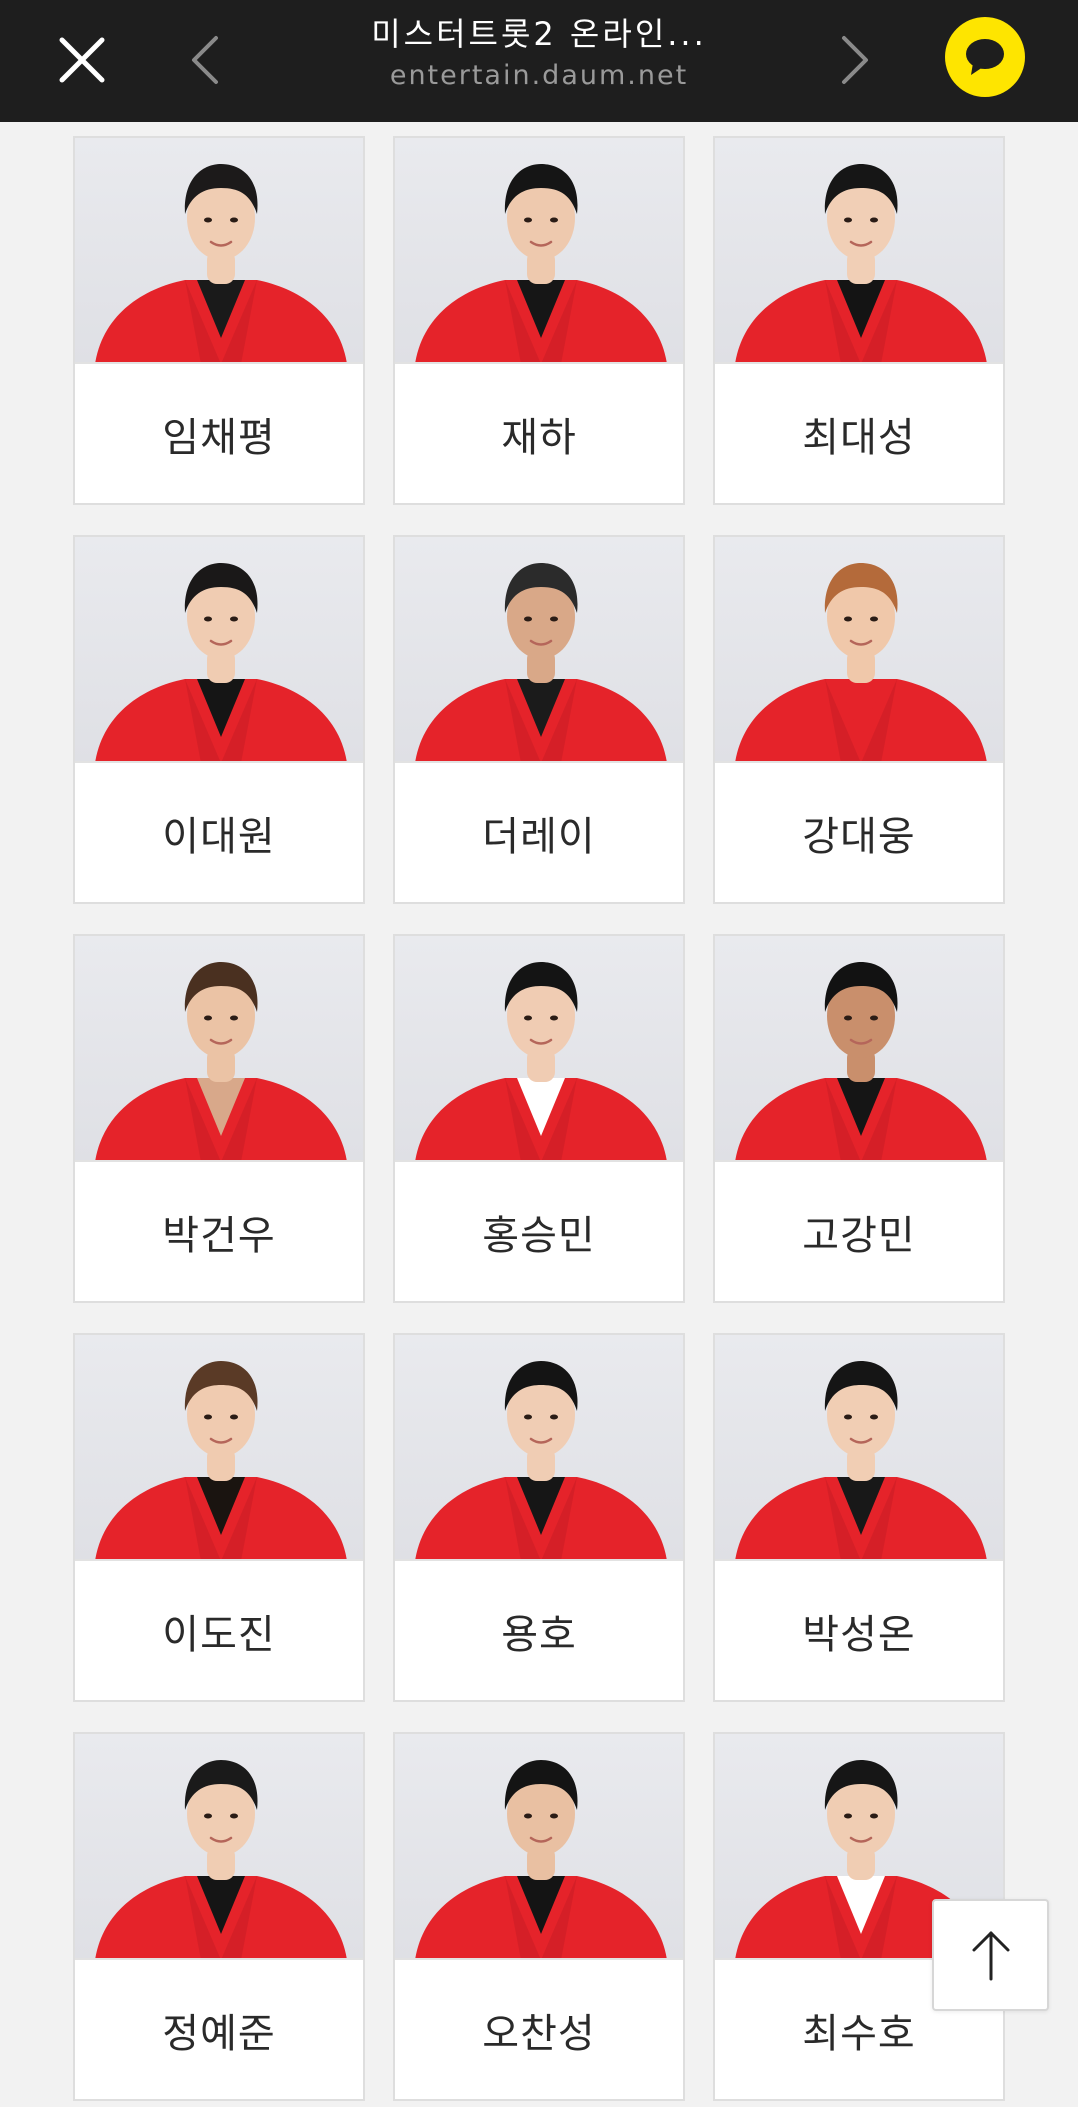 Image resolution: width=1078 pixels, height=2107 pixels. I want to click on top-bar: 미스터트롯2 온라인... entertain.daum.net, so click(539, 61).